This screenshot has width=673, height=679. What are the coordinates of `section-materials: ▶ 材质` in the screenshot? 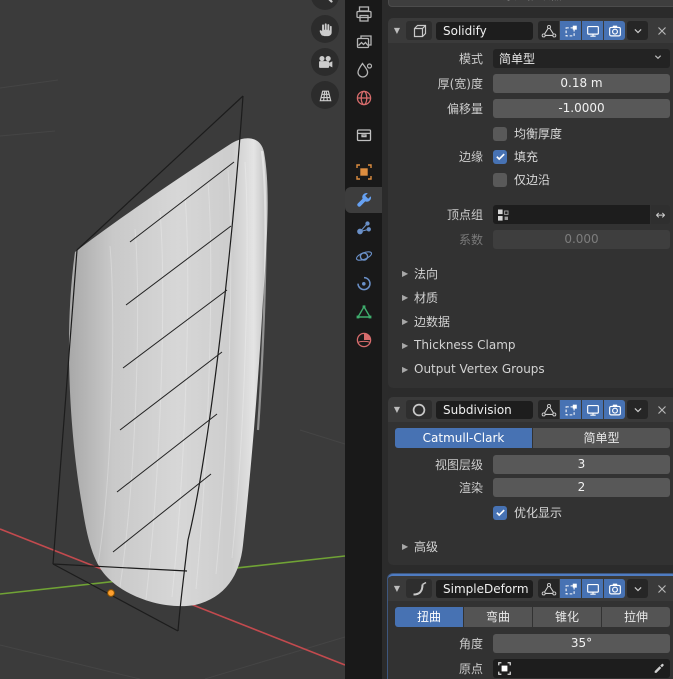 It's located at (530, 297).